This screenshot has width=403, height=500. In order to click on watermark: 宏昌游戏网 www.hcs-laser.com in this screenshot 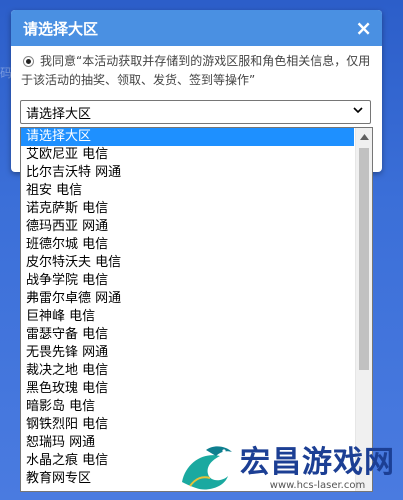, I will do `click(285, 468)`.